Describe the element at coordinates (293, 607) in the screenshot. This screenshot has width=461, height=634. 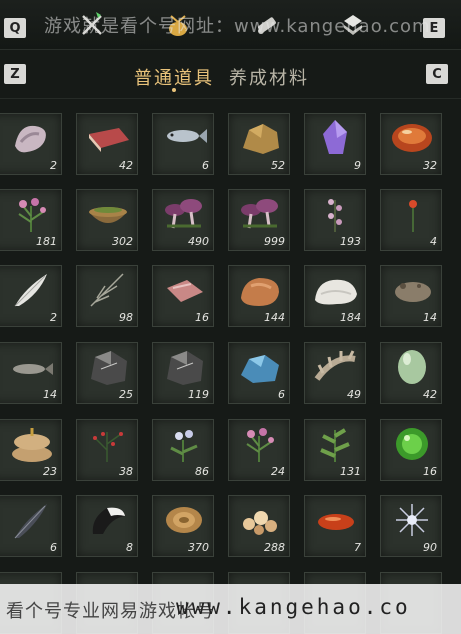
I see `watermark-bottom-url: www.kangehao.co` at that location.